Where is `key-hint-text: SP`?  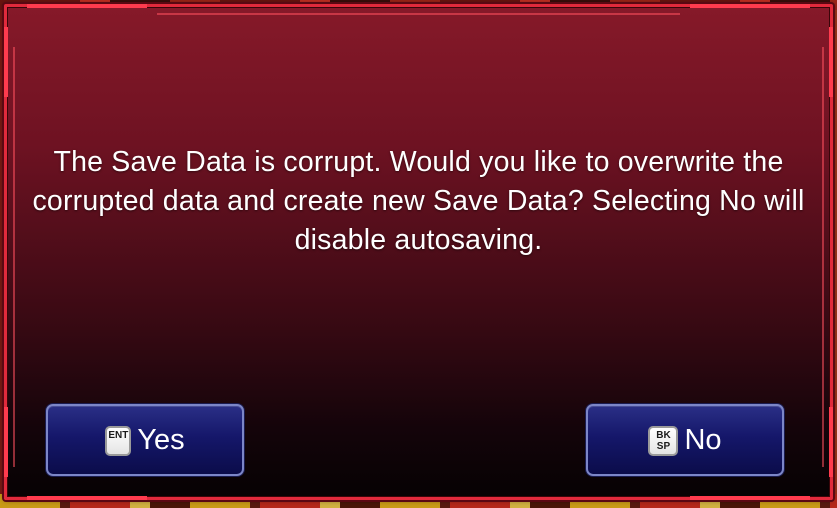 key-hint-text: SP is located at coordinates (663, 446).